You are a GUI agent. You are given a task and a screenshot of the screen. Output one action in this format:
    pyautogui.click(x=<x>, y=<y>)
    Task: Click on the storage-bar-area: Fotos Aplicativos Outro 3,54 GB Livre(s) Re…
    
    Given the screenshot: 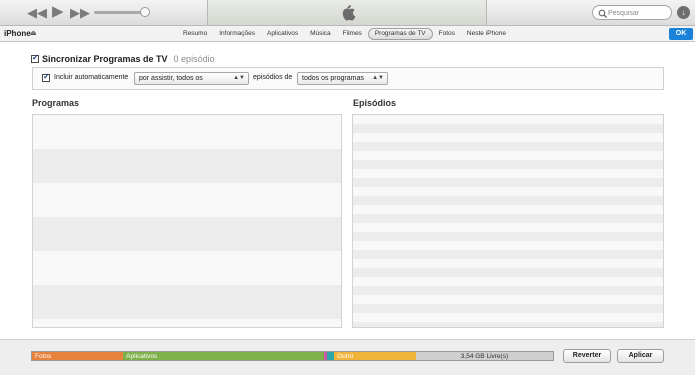 What is the action you would take?
    pyautogui.click(x=347, y=357)
    